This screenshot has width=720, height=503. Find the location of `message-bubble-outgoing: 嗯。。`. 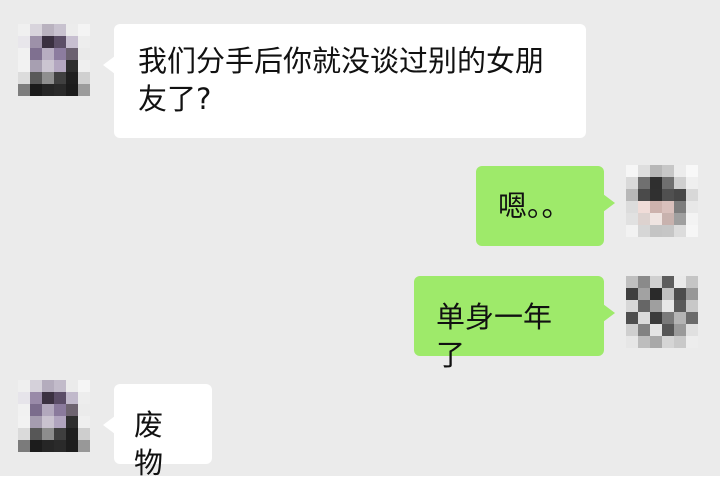

message-bubble-outgoing: 嗯。。 is located at coordinates (545, 206).